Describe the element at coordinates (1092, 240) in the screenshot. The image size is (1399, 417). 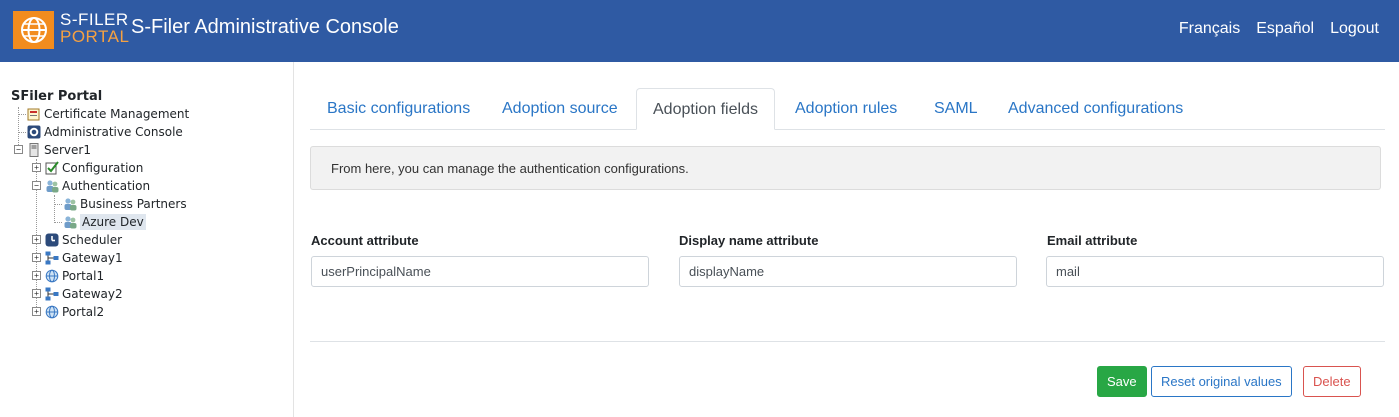
I see `email-attribute-label: Email attribute` at that location.